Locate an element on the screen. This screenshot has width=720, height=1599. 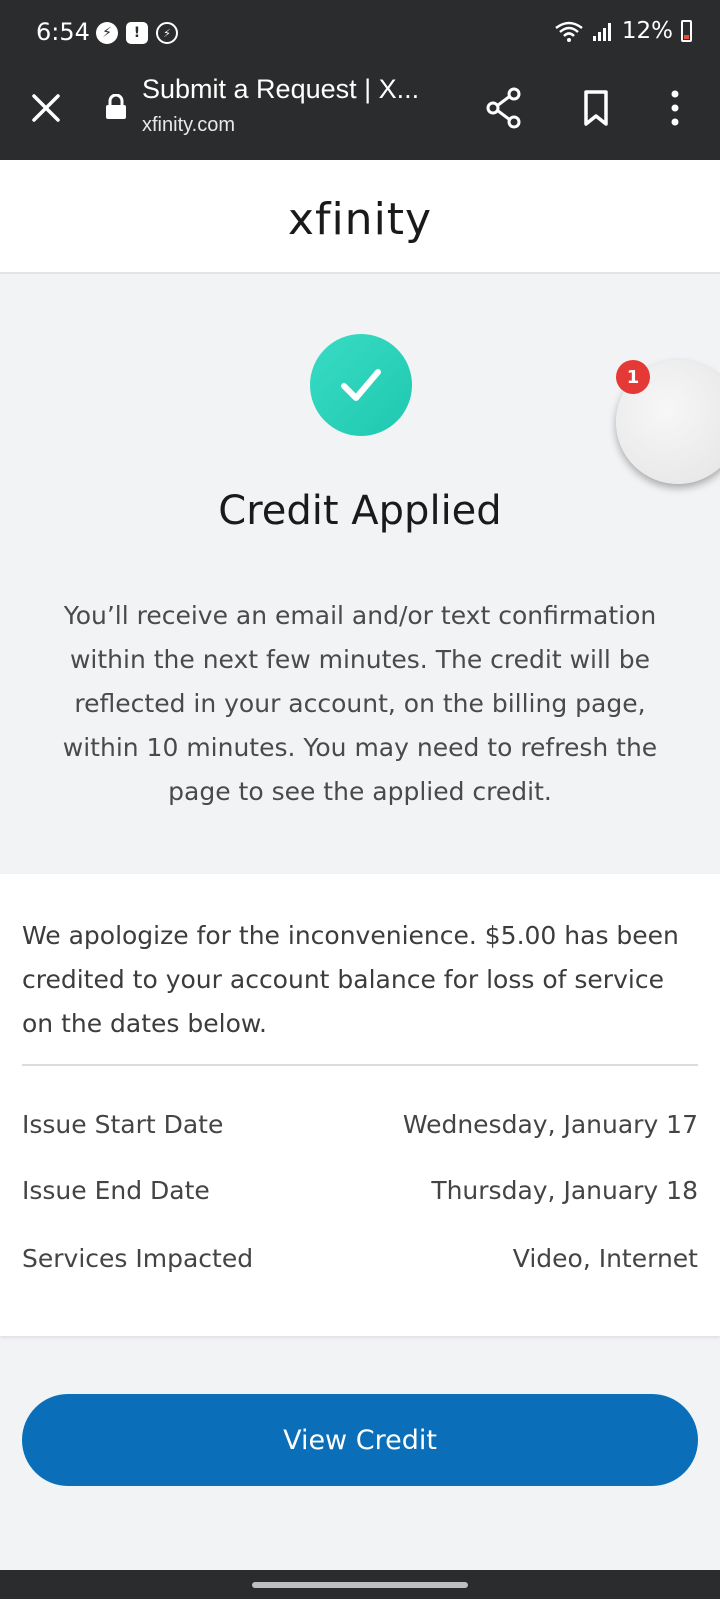
battery-icon is located at coordinates (686, 31).